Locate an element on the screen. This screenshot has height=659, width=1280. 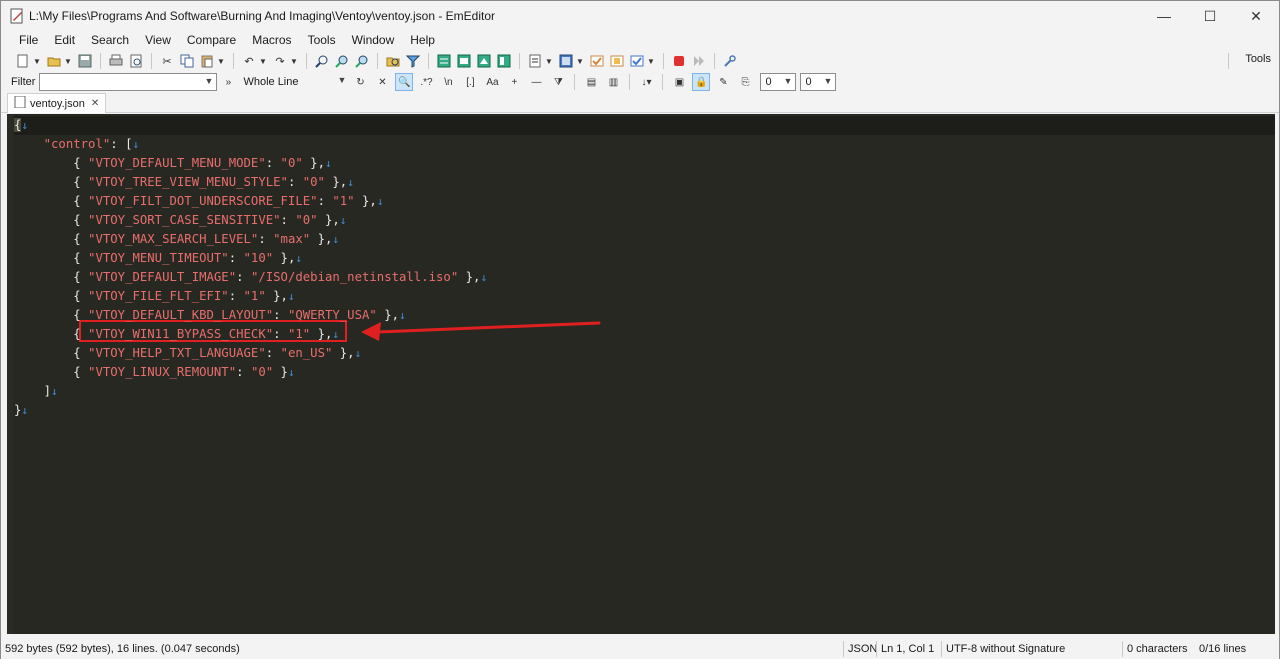
find-next-icon is located at coordinates (342, 61).